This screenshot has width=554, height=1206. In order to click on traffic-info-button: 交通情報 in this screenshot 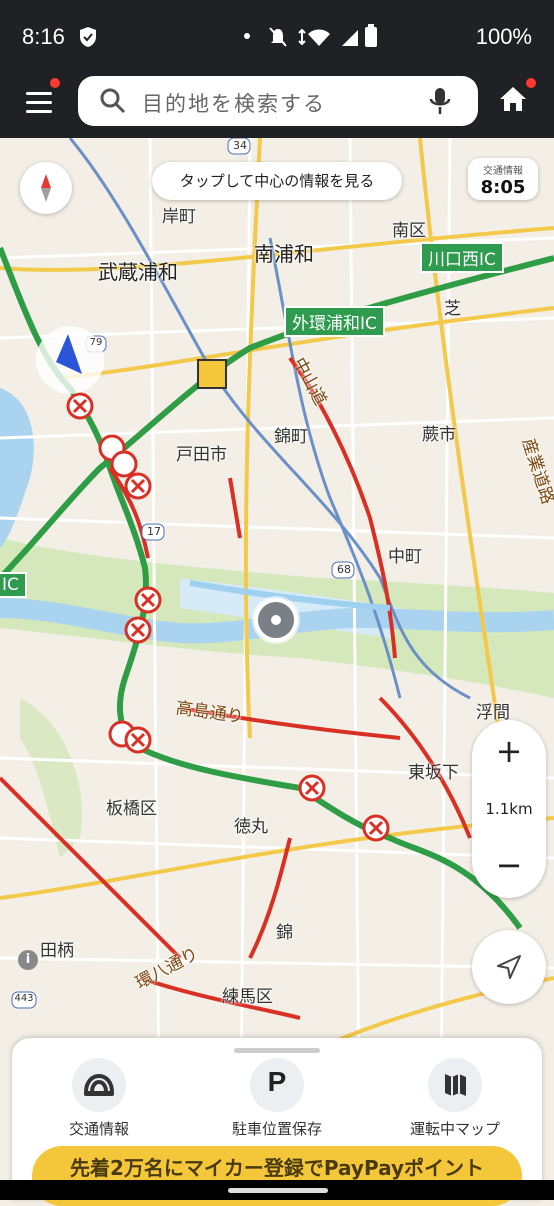, I will do `click(99, 1098)`.